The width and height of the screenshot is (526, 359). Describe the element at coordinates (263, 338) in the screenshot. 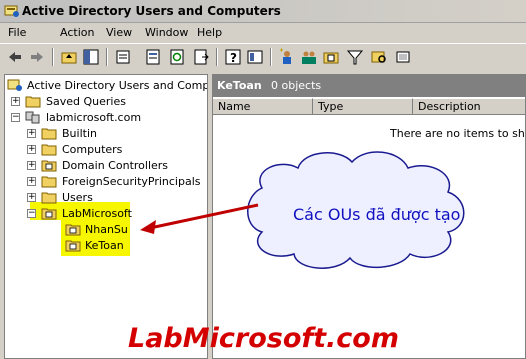

I see `watermark: LabMicrosoft.com` at that location.